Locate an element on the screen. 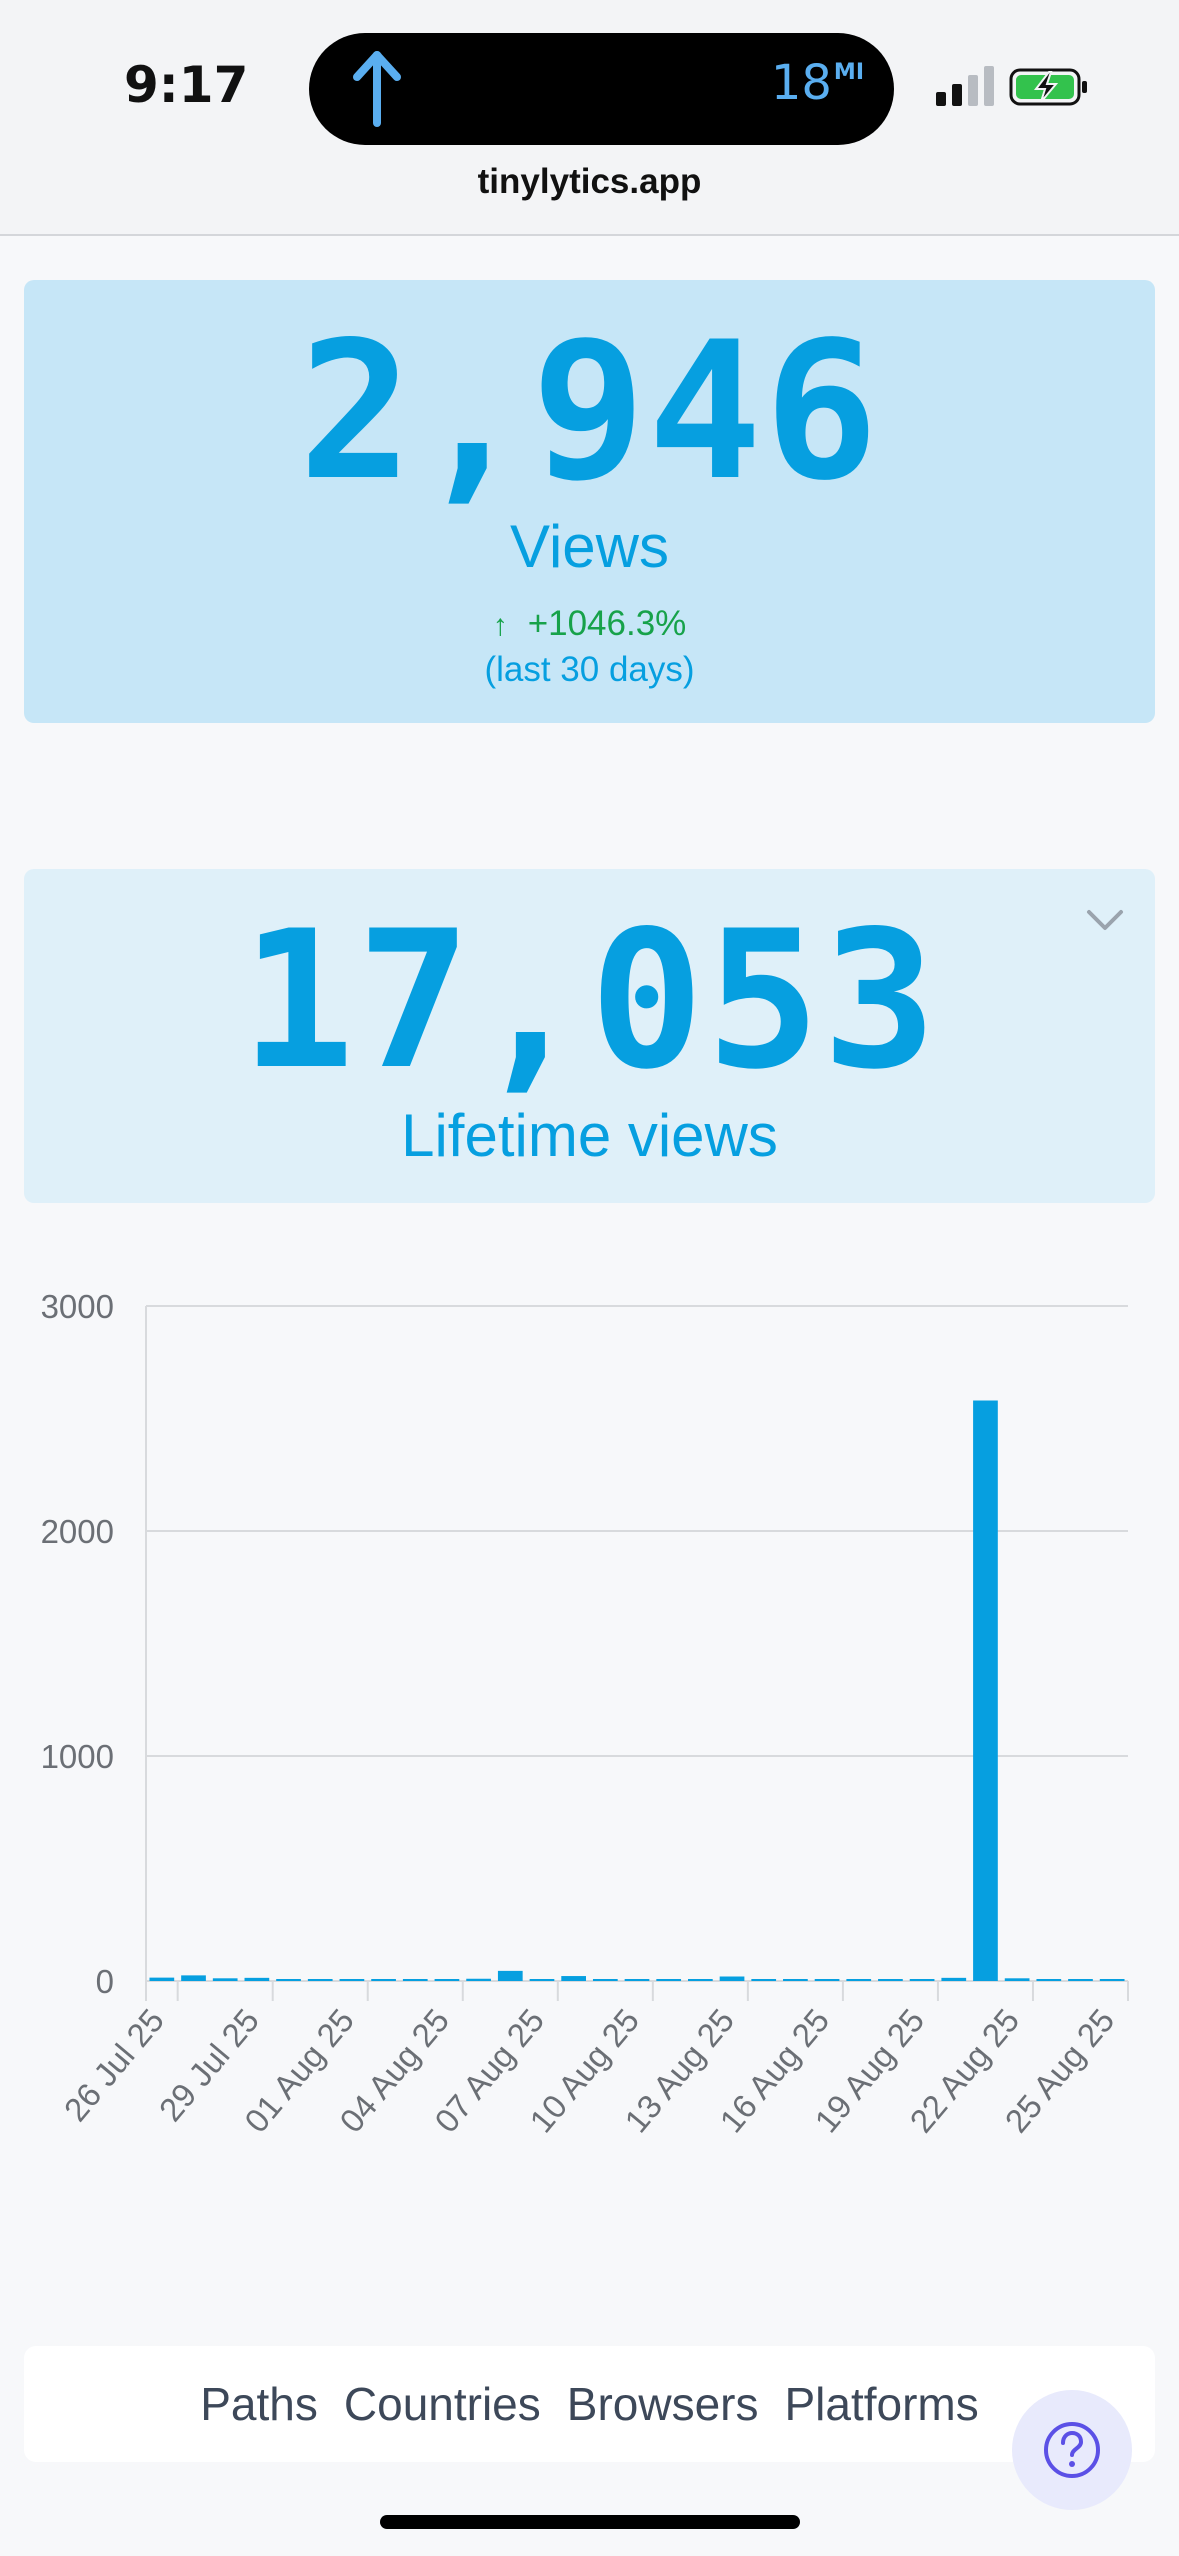 This screenshot has height=2556, width=1179. status-bar: 9:17 18MI tinylytics.app is located at coordinates (589, 118).